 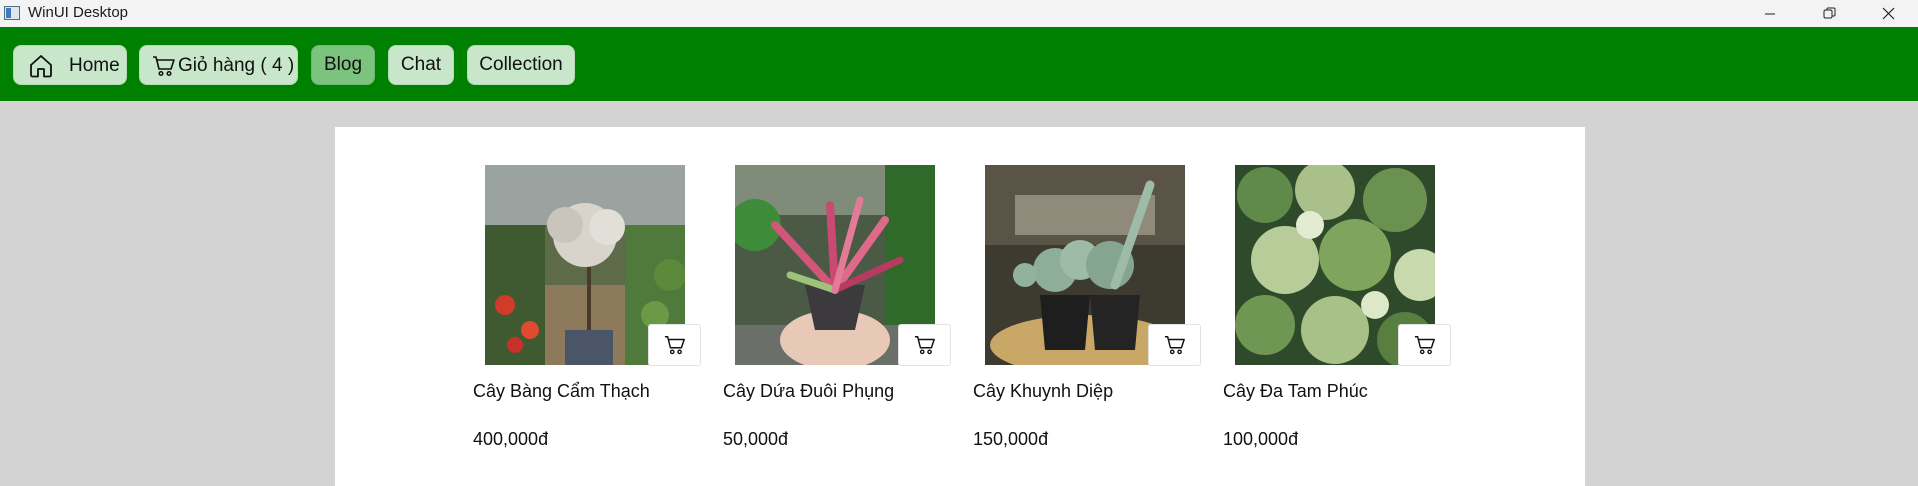 I want to click on blog-label: Blog, so click(x=343, y=64).